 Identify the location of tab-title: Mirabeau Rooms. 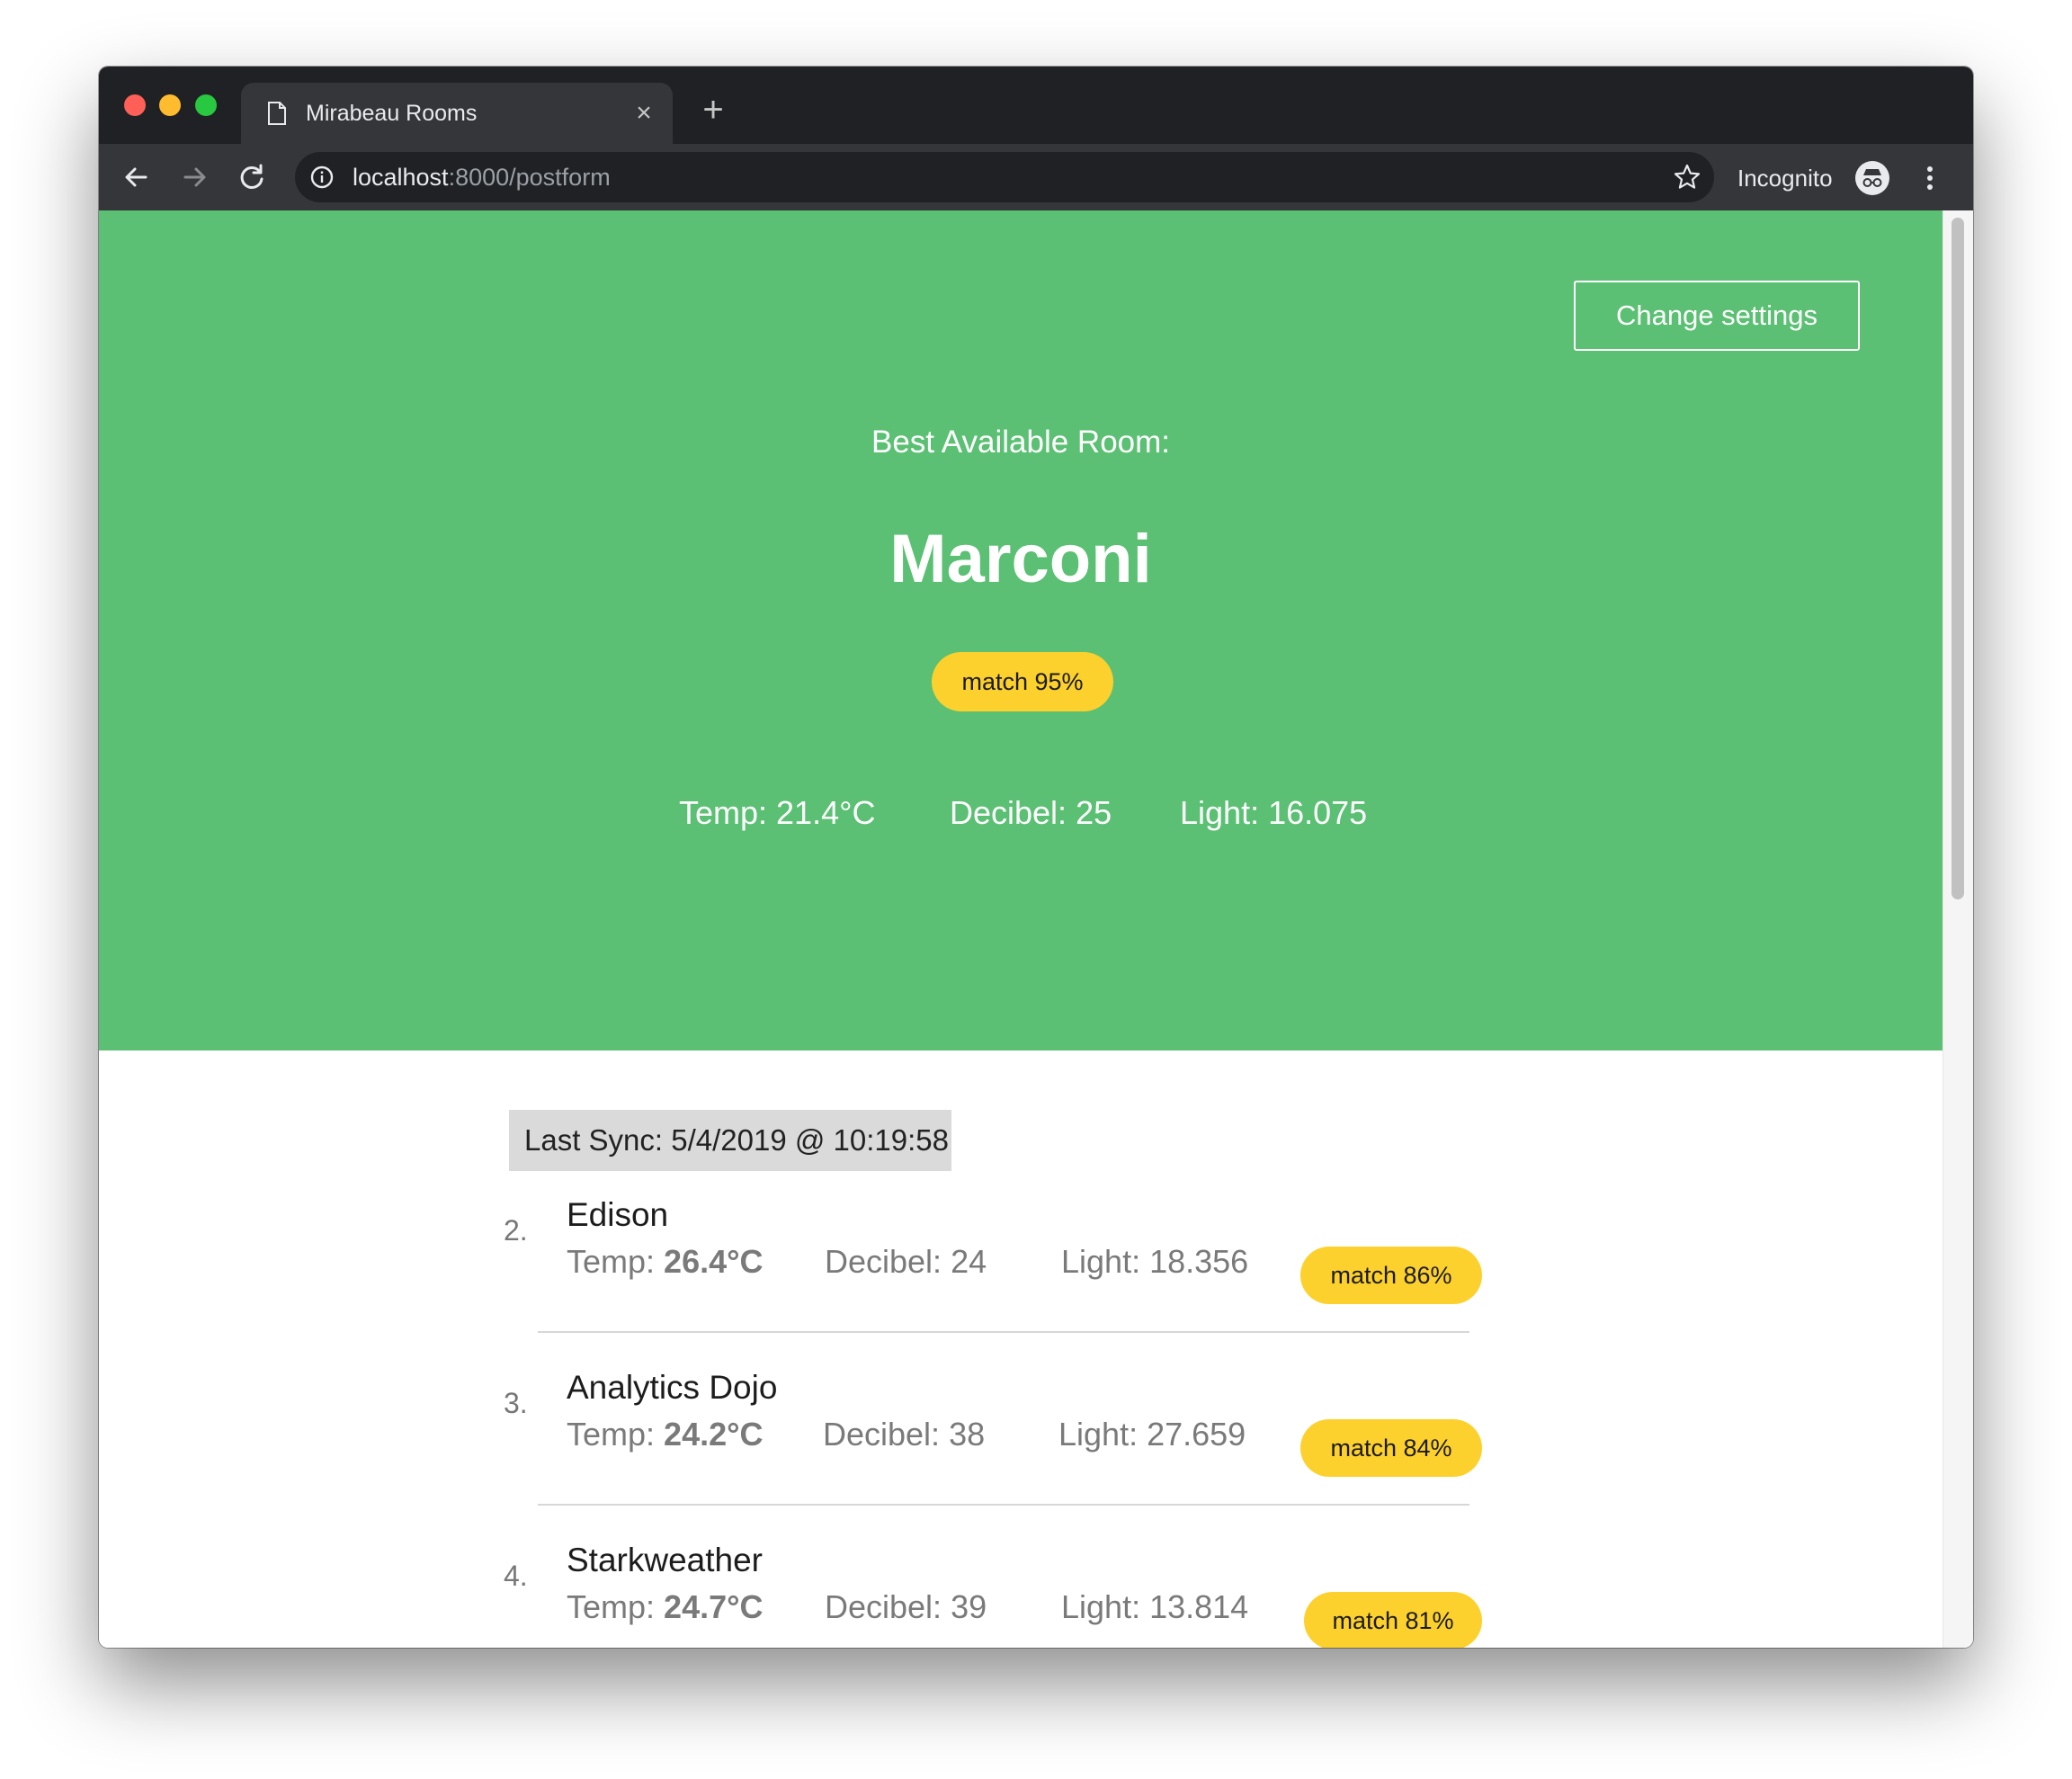
(392, 114).